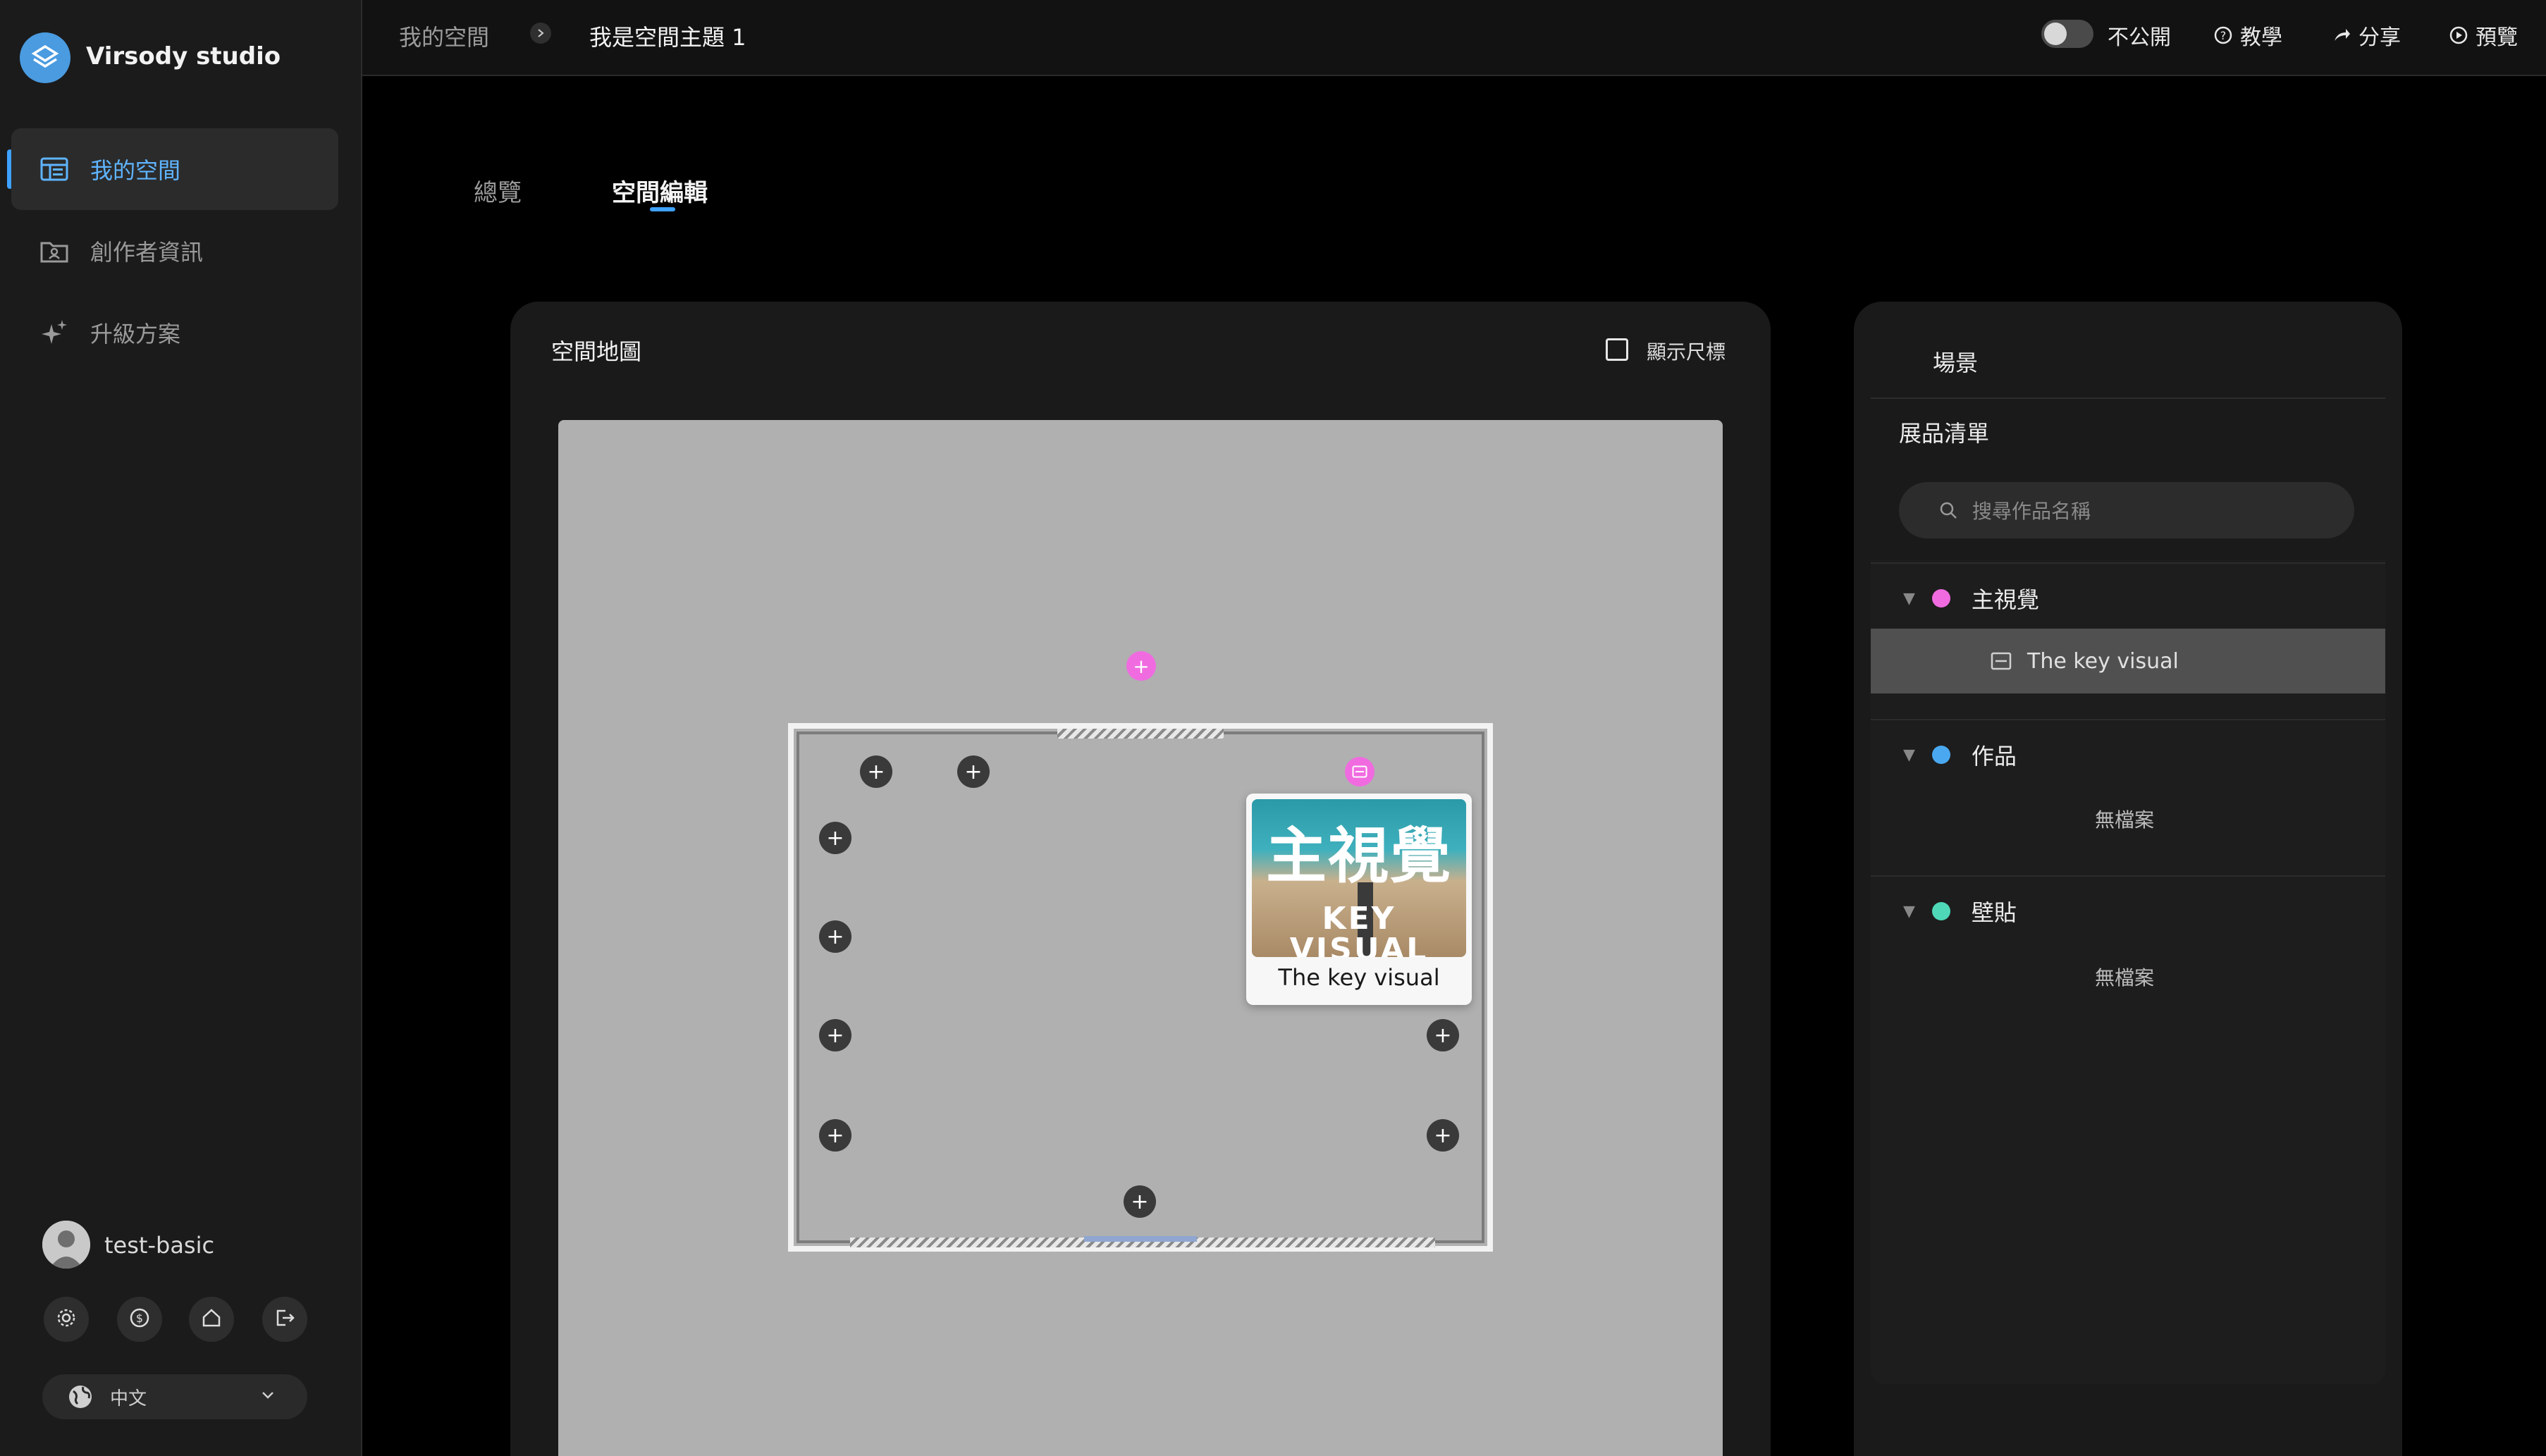 Image resolution: width=2546 pixels, height=1456 pixels. I want to click on preview-button: 預覽, so click(2483, 35).